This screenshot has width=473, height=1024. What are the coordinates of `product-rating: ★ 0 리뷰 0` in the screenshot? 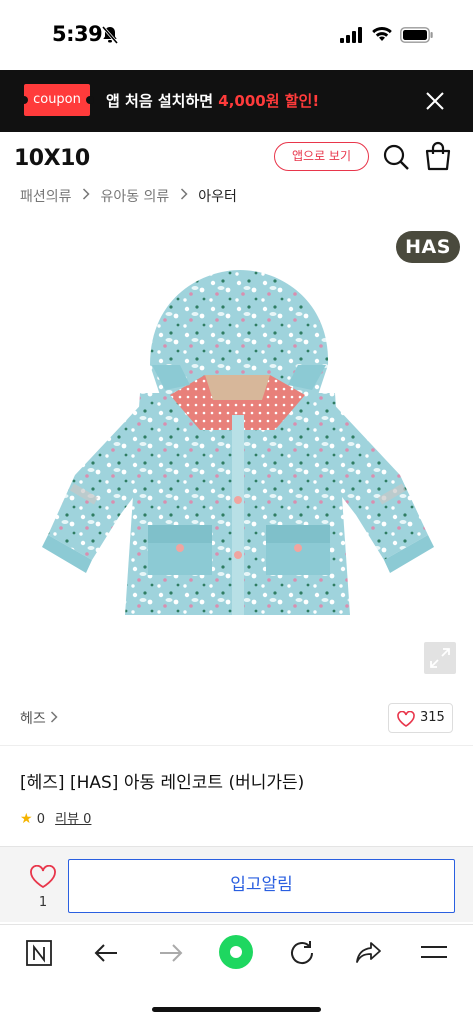 It's located at (55, 817).